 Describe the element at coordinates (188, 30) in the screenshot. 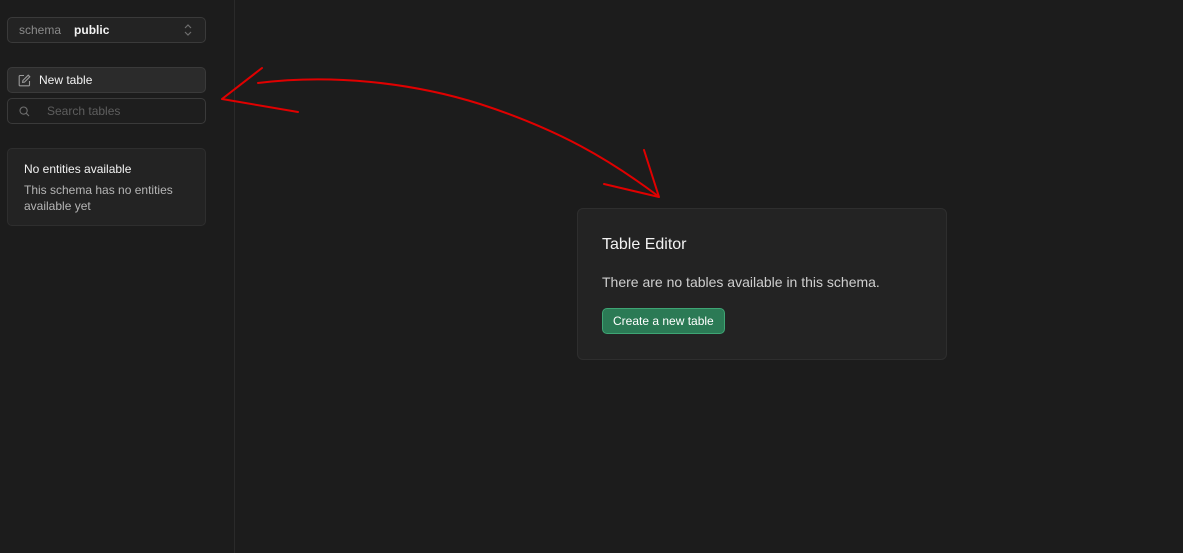

I see `chevron-up-down-icon` at that location.